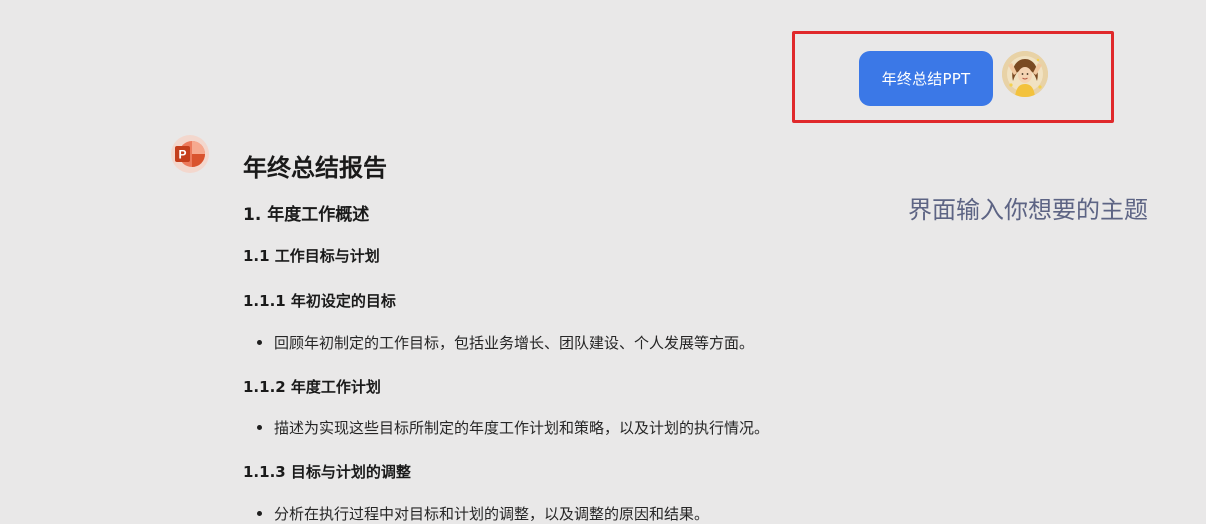 This screenshot has width=1206, height=524. What do you see at coordinates (514, 343) in the screenshot?
I see `list-item-text: 回顾年初制定的工作目标，包括业务增长、团队建设、个人发展等方面。` at bounding box center [514, 343].